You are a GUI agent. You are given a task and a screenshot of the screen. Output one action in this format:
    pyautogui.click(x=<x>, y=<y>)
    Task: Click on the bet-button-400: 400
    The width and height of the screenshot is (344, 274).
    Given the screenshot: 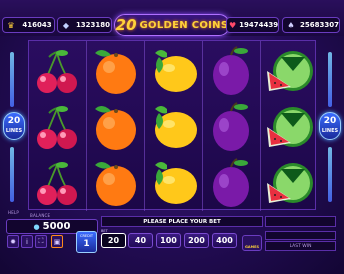 What is the action you would take?
    pyautogui.click(x=224, y=240)
    